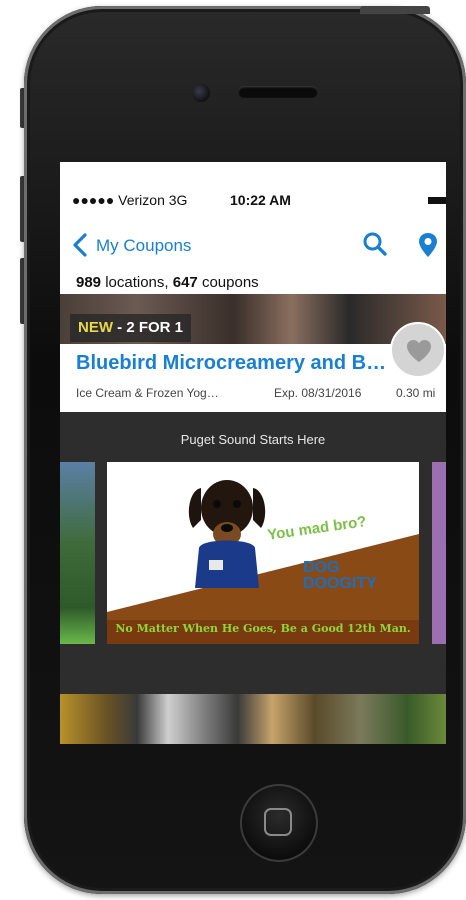 The width and height of the screenshot is (466, 900). Describe the element at coordinates (201, 93) in the screenshot. I see `front-camera` at that location.